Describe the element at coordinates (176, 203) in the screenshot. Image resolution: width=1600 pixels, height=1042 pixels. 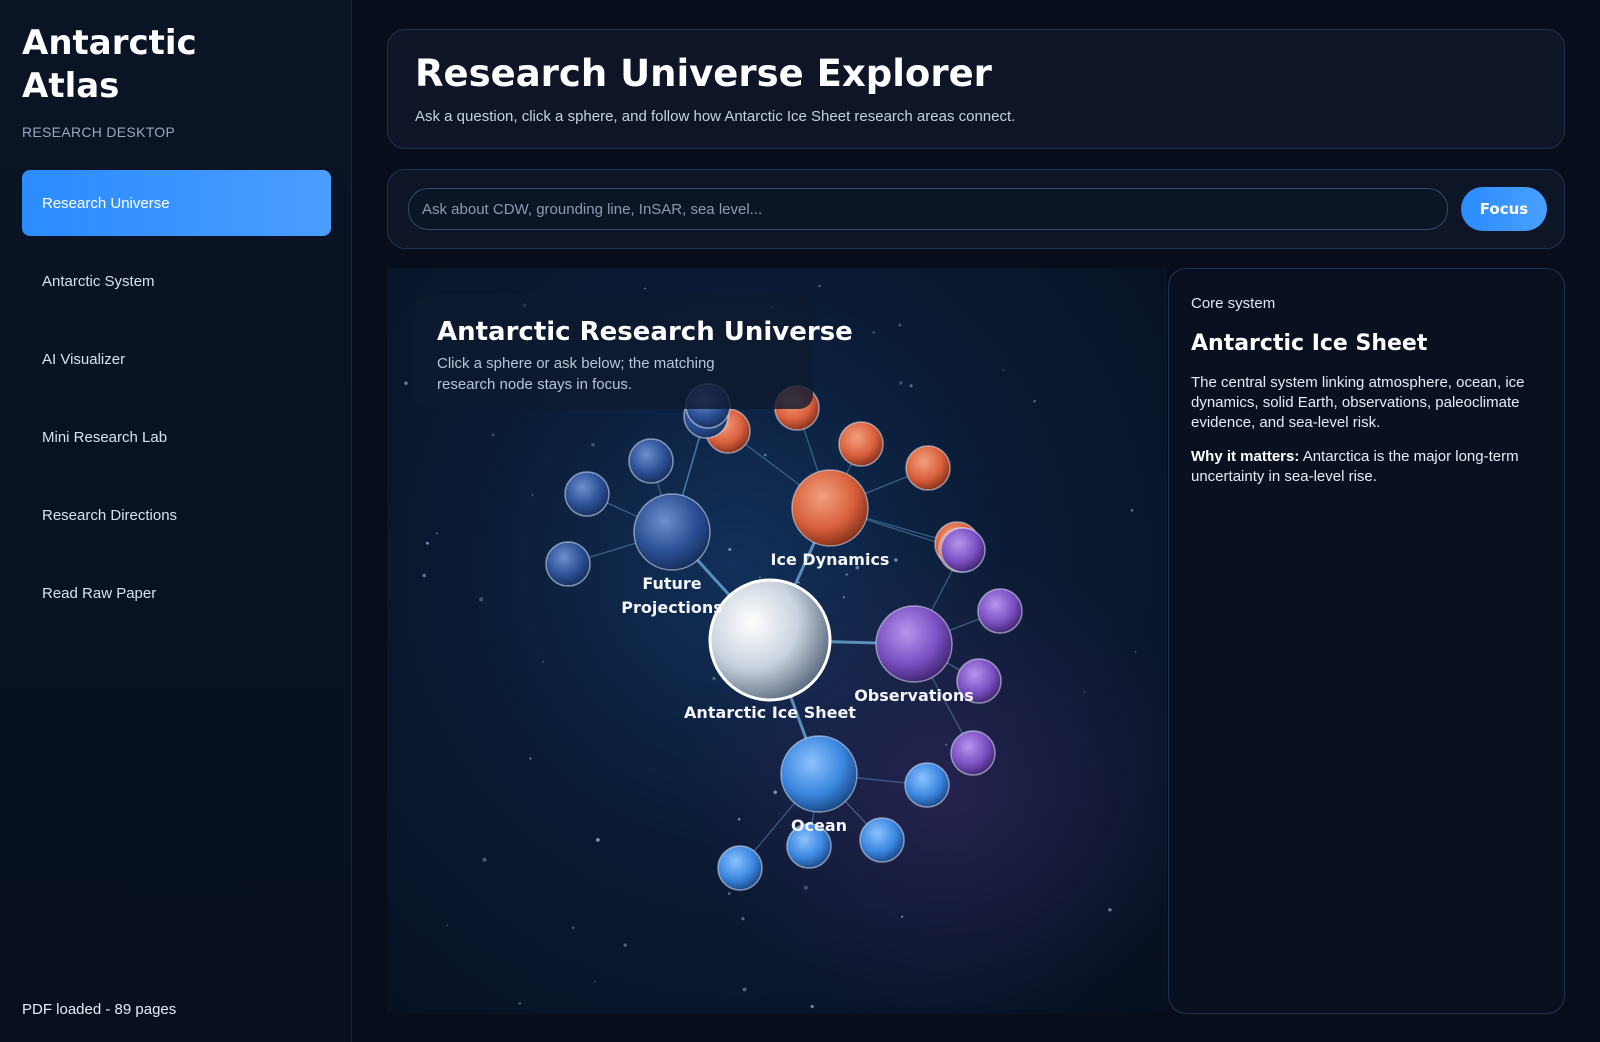
I see `sidebar-item-research-universe: Research Universe` at that location.